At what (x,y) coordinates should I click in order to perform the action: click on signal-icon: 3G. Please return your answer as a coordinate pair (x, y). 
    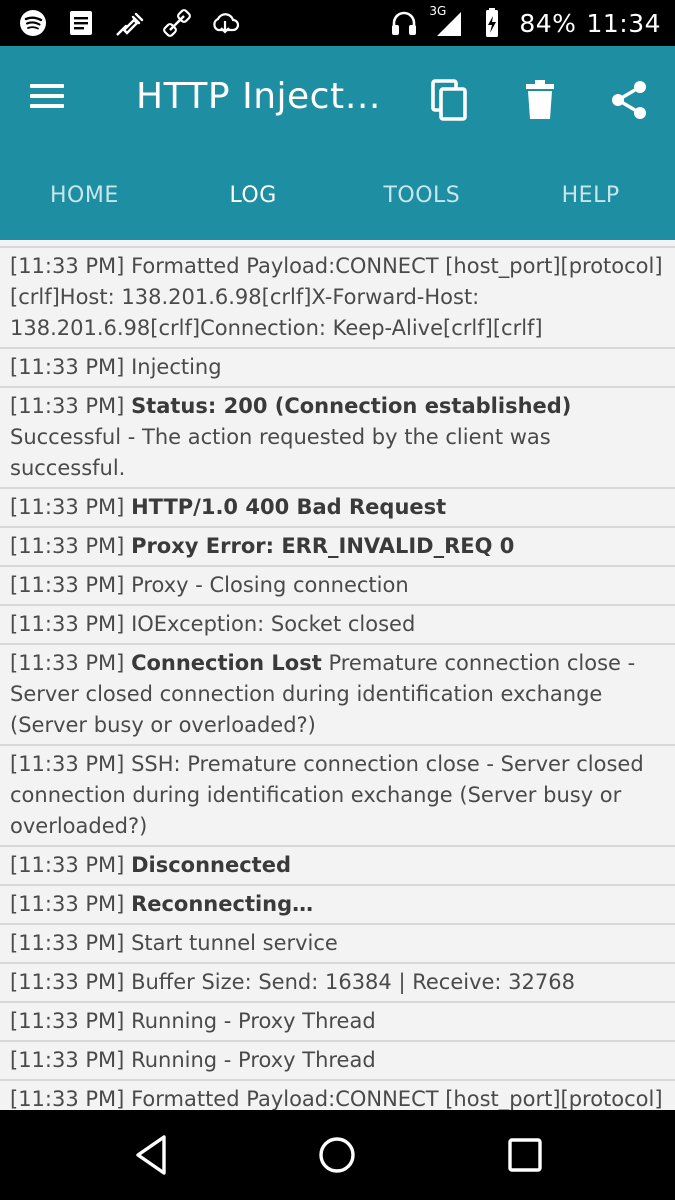
    Looking at the image, I should click on (447, 22).